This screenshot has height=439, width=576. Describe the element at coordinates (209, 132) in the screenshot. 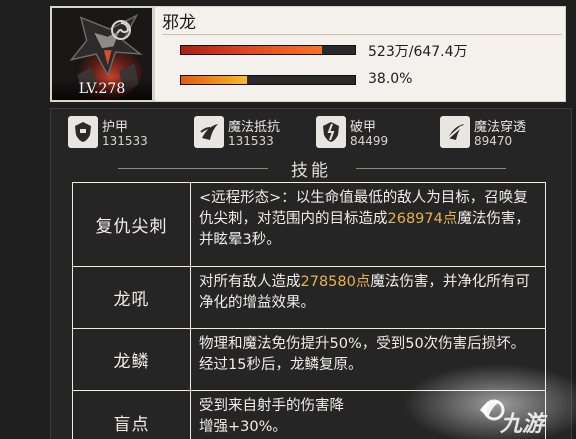

I see `magic-resist-icon` at that location.